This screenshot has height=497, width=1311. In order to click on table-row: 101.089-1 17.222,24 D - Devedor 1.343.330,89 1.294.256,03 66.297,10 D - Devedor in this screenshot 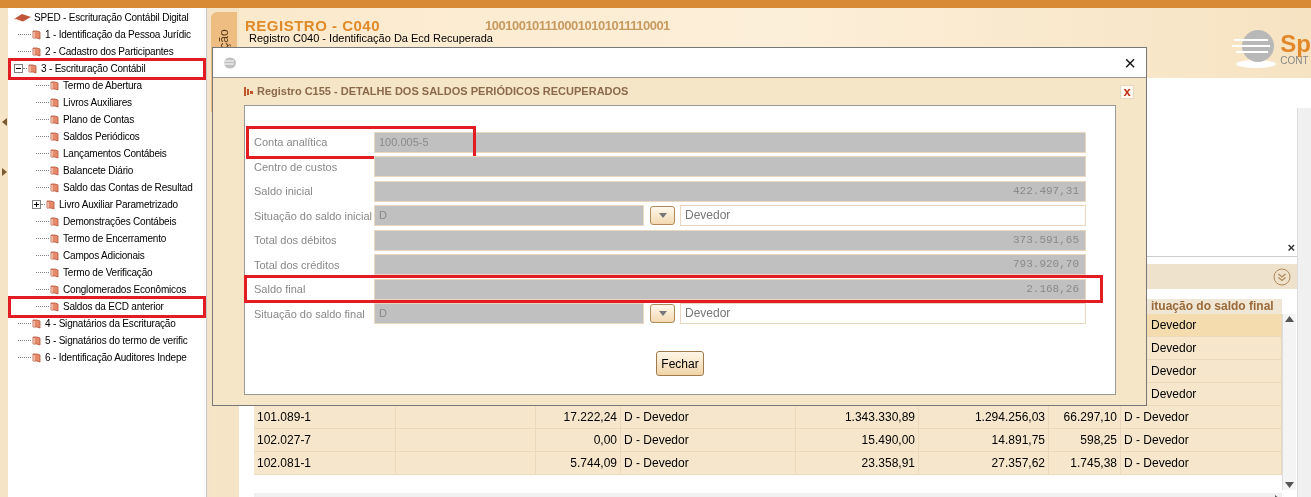, I will do `click(768, 417)`.